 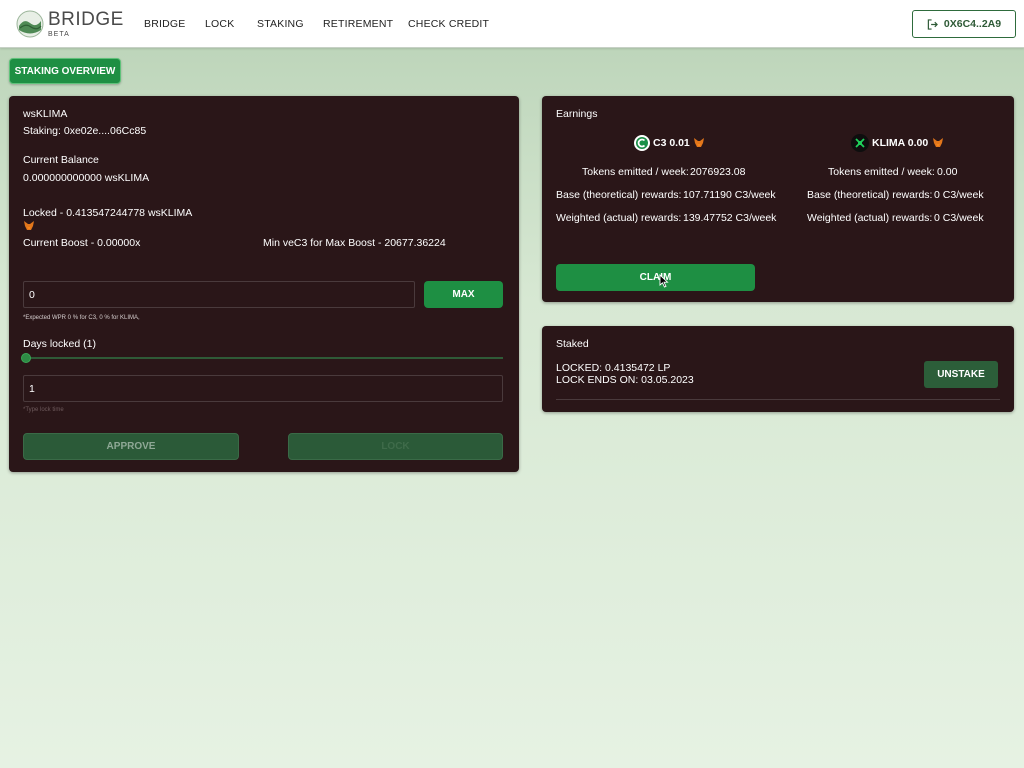 I want to click on klima-amount: KLIMA 0.00, so click(x=900, y=143).